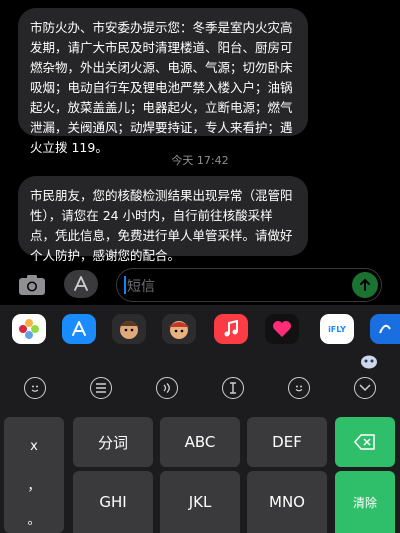 This screenshot has width=400, height=533. What do you see at coordinates (282, 329) in the screenshot?
I see `digital-touch-icon` at bounding box center [282, 329].